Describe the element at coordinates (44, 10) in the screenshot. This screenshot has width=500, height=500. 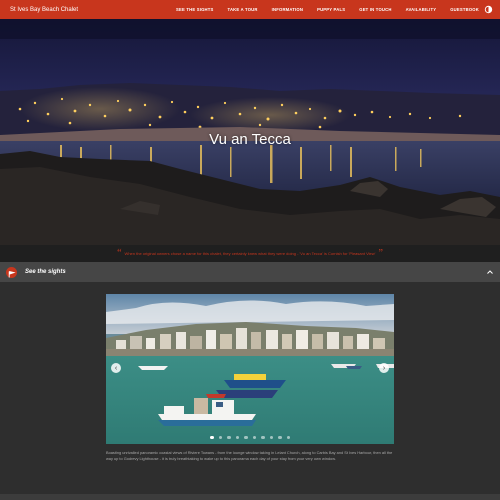
I see `site-title: St Ives Bay Beach Chalet` at that location.